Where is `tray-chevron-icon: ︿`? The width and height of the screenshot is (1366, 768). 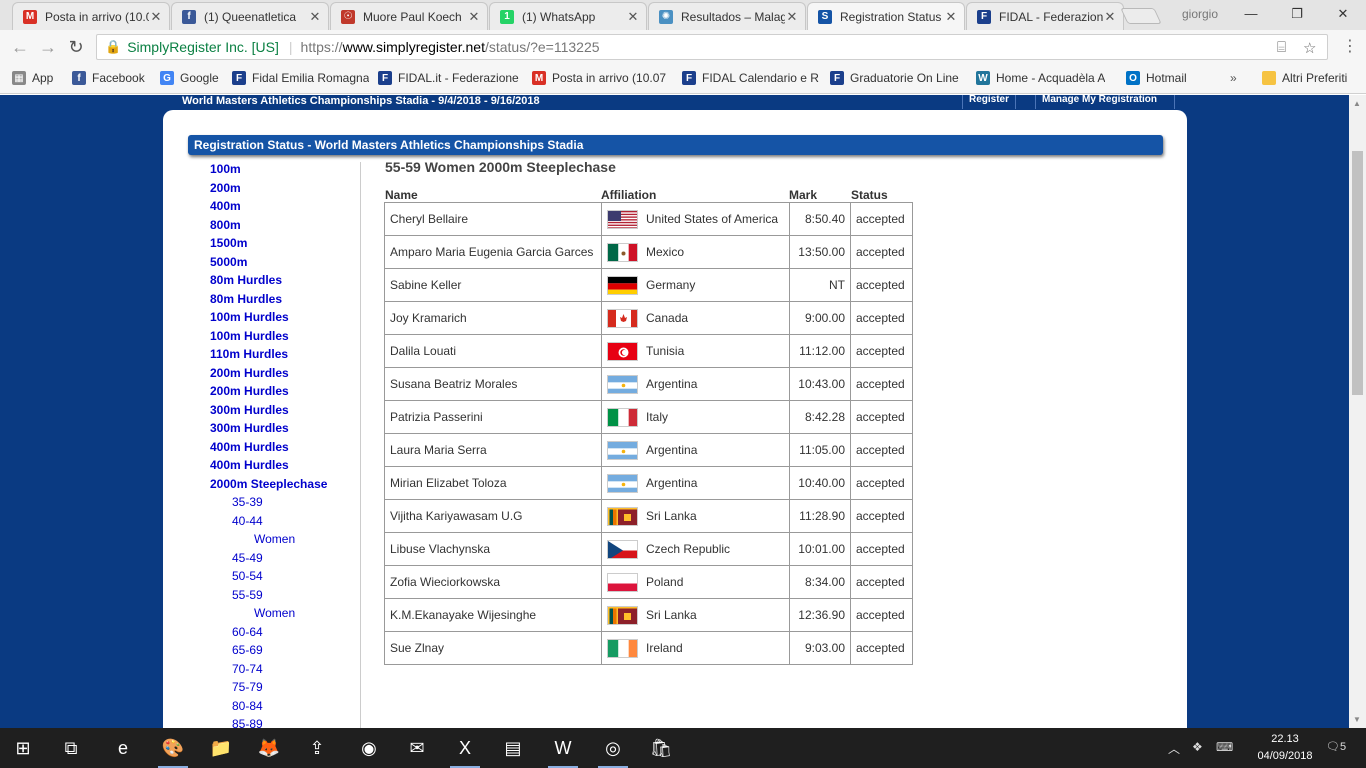 tray-chevron-icon: ︿ is located at coordinates (1174, 748).